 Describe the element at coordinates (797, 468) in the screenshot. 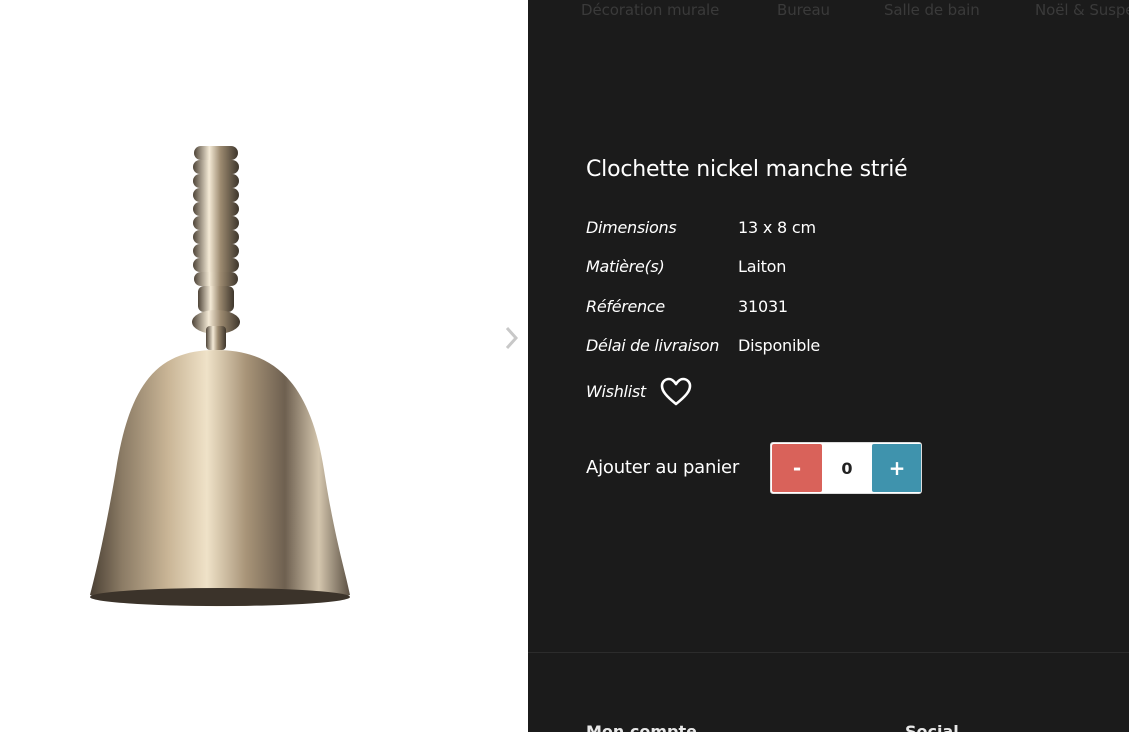

I see `decrease-quantity-button: -` at that location.